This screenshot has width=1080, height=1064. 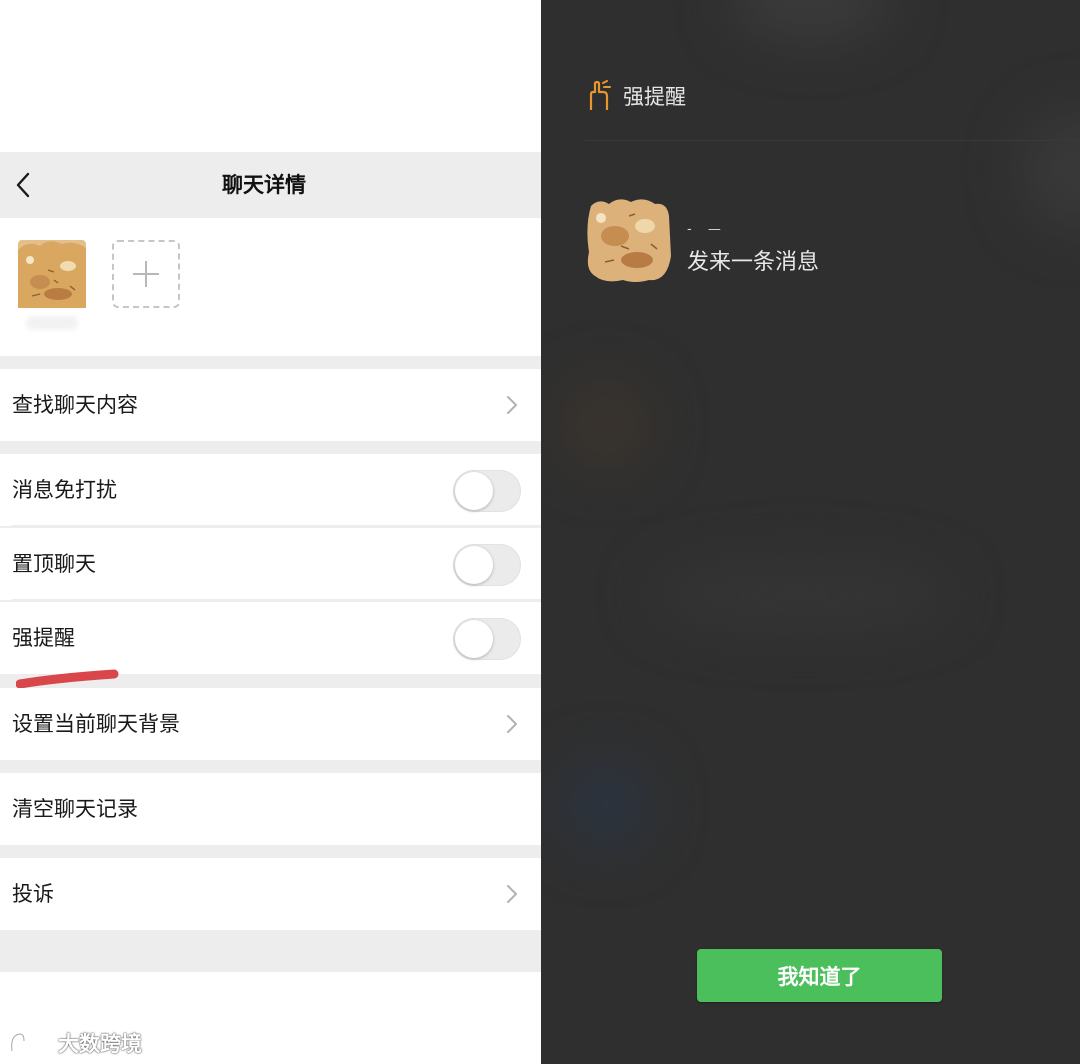 I want to click on member-name-blurred, so click(x=52, y=323).